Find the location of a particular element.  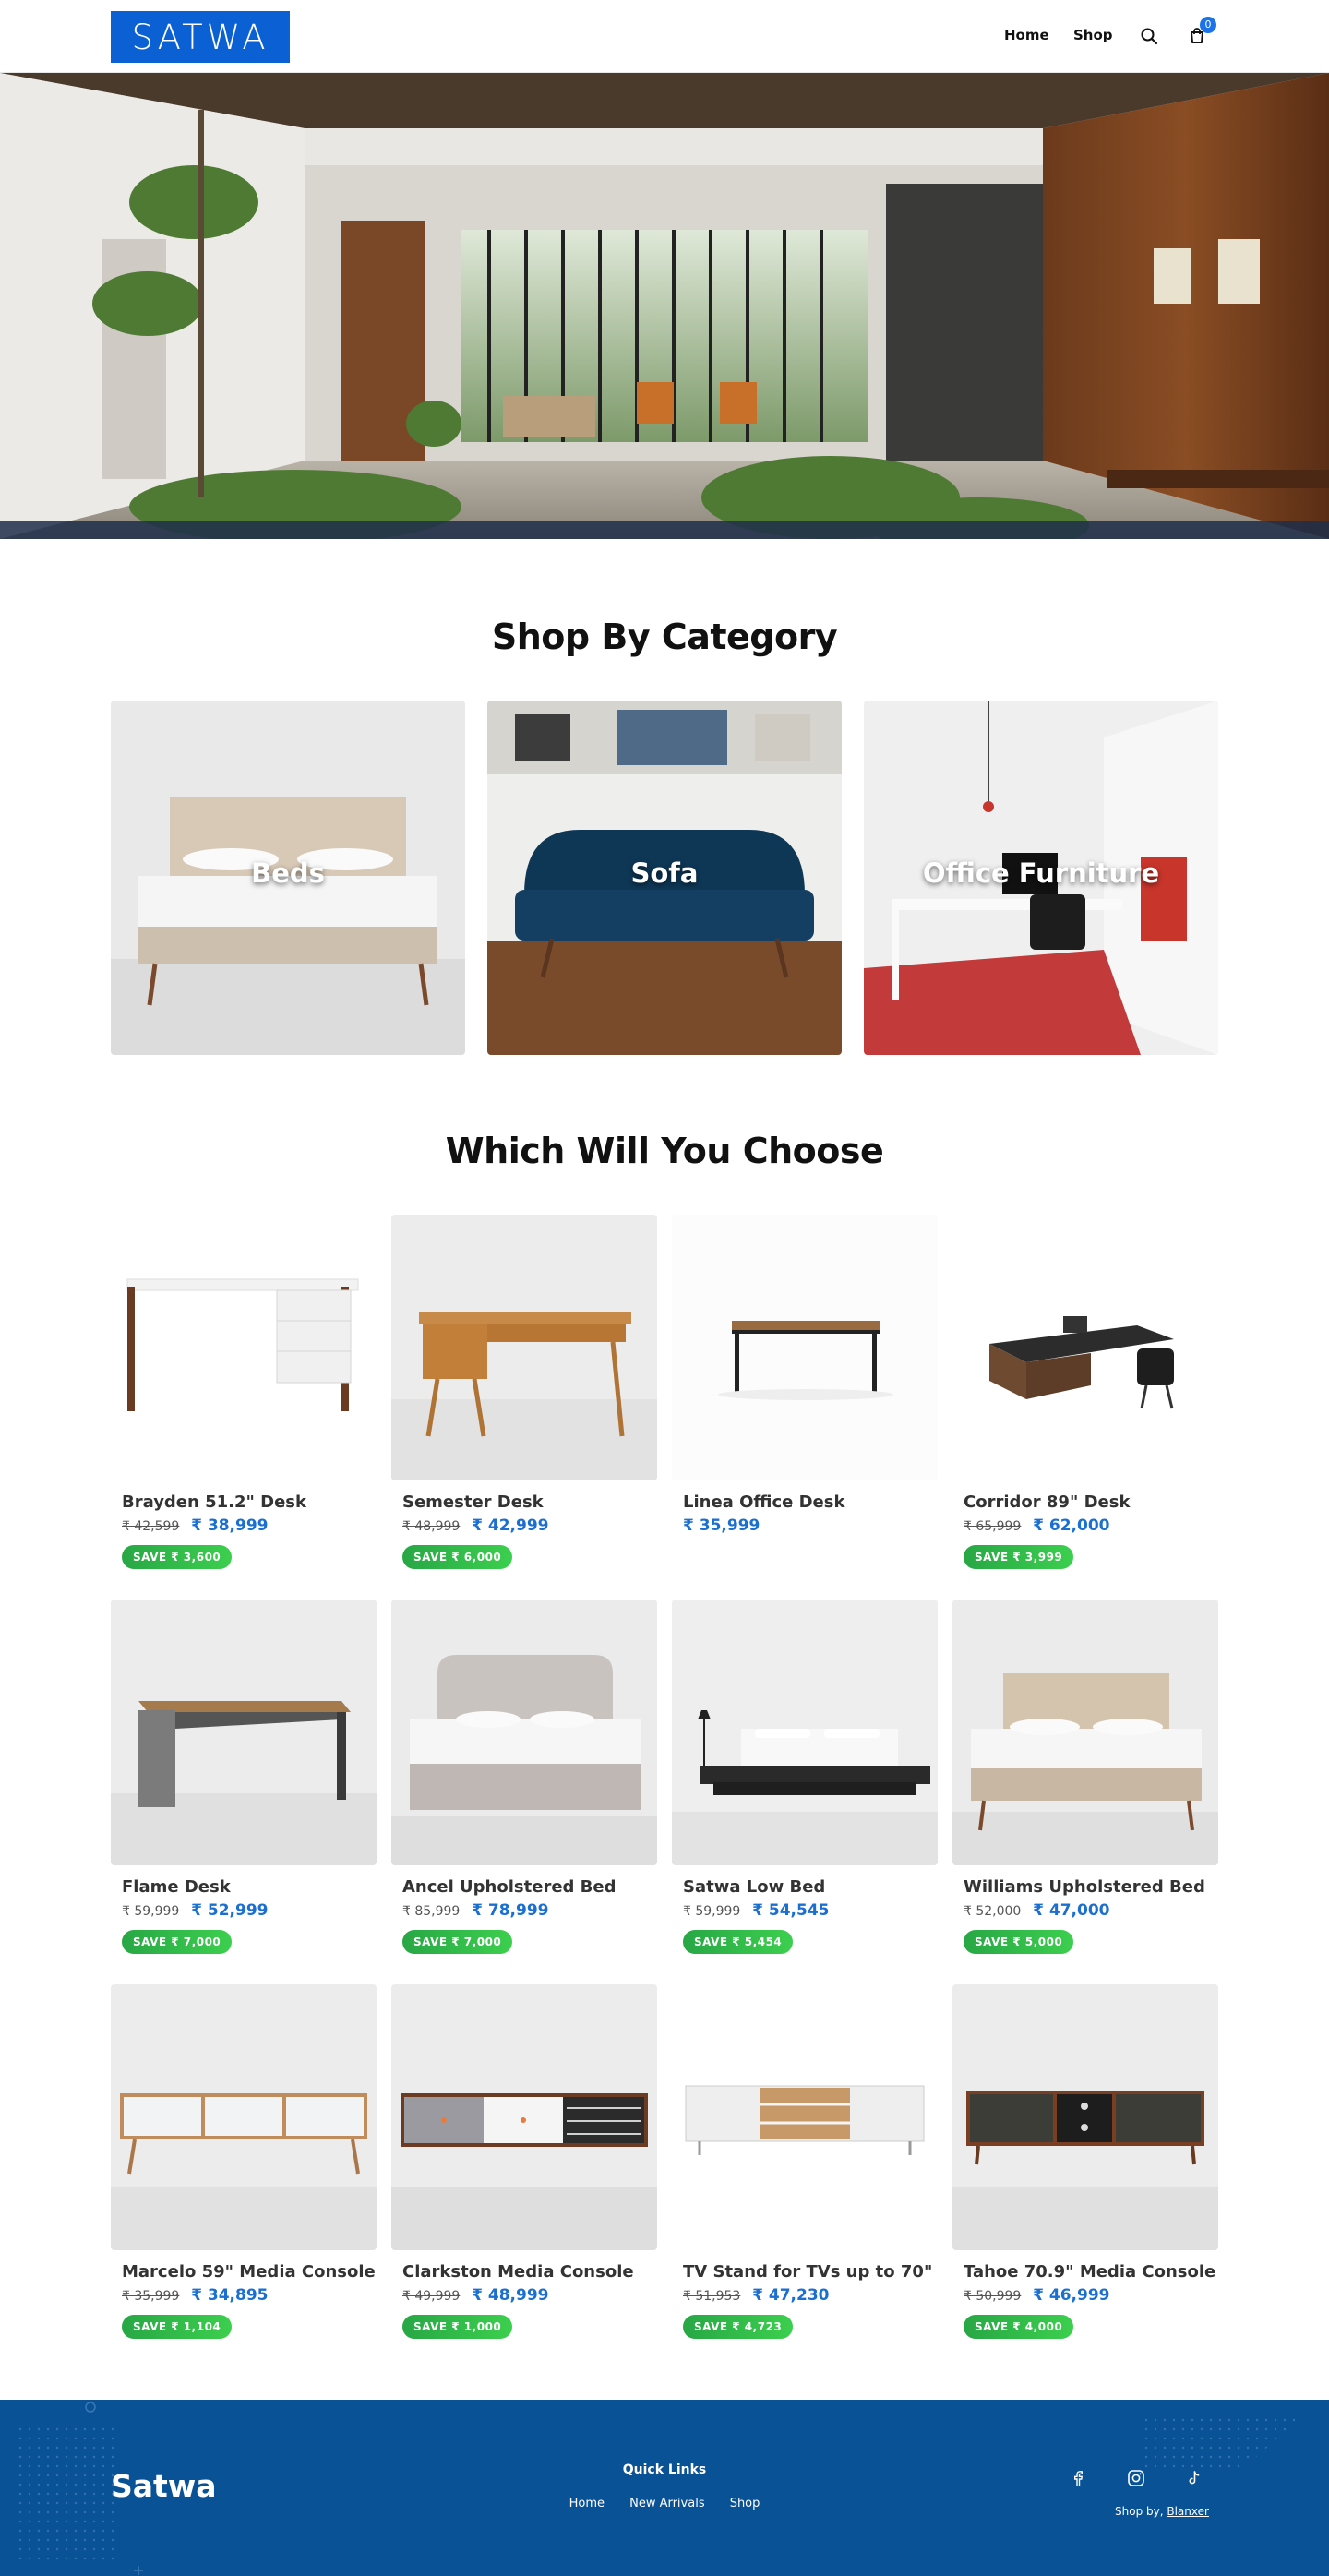

which-will-you-choose-title: Which Will You Choose is located at coordinates (665, 1151).